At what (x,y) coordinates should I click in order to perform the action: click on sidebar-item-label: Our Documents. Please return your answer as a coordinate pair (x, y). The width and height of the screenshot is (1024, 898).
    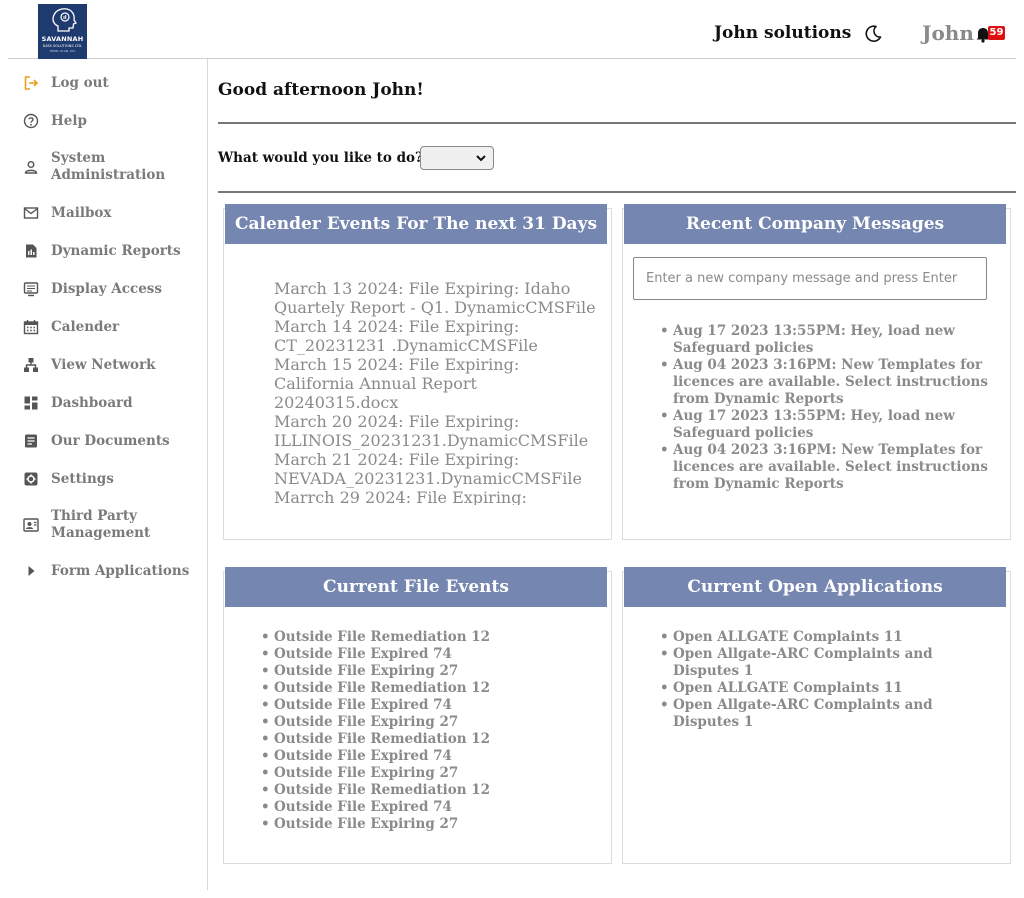
    Looking at the image, I should click on (110, 440).